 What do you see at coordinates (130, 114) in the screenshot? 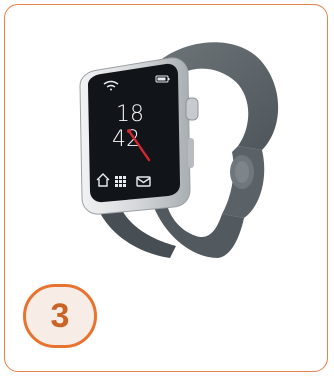
I see `time-hour: 18` at bounding box center [130, 114].